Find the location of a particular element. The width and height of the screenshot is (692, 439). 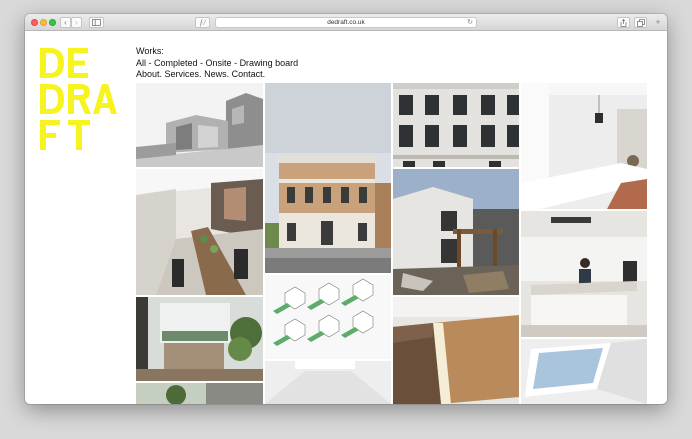

works-filters: All - Completed - Onsite - Drawing board is located at coordinates (217, 64).